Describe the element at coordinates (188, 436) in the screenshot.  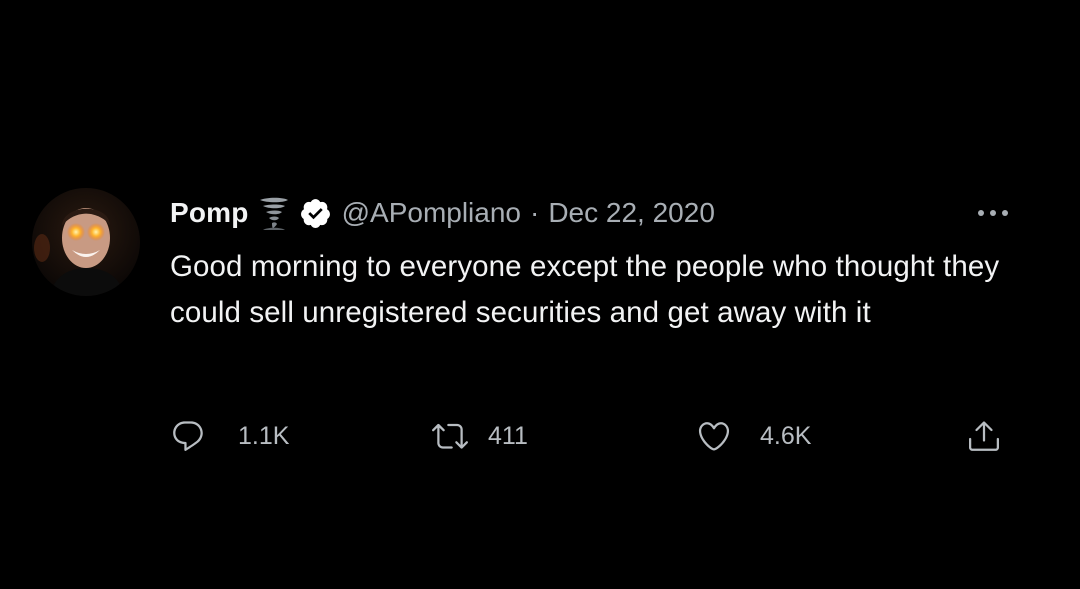
I see `reply-icon` at that location.